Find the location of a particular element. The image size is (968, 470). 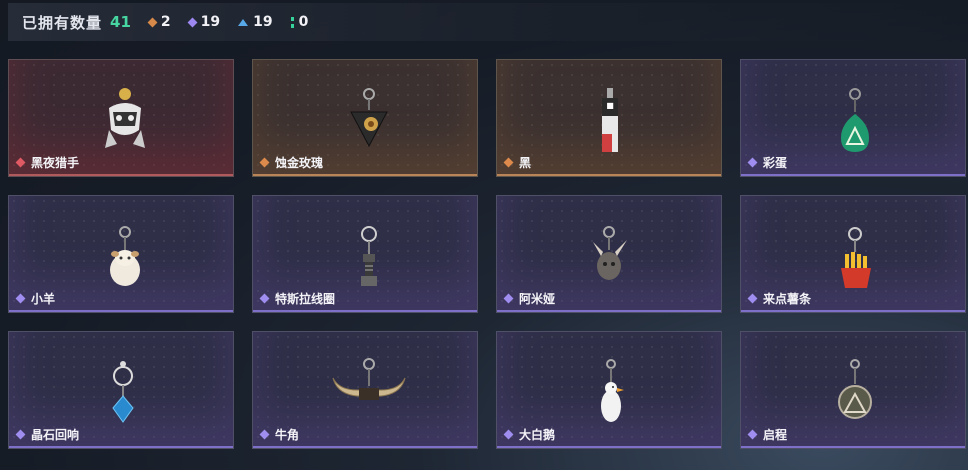

easter-egg-charm-icon is located at coordinates (855, 120).